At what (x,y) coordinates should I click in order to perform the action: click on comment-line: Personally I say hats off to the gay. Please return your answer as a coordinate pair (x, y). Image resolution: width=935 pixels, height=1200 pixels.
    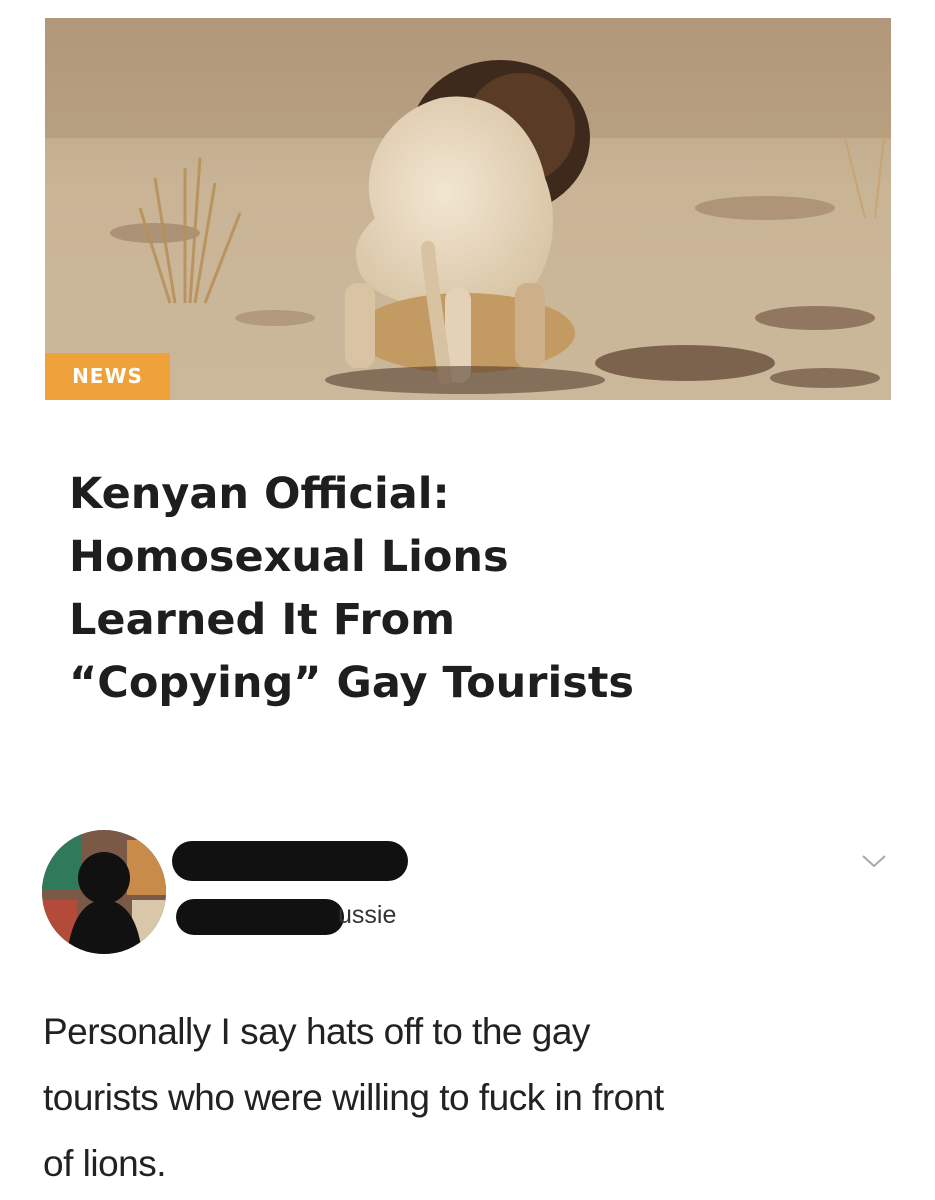
    Looking at the image, I should click on (316, 1031).